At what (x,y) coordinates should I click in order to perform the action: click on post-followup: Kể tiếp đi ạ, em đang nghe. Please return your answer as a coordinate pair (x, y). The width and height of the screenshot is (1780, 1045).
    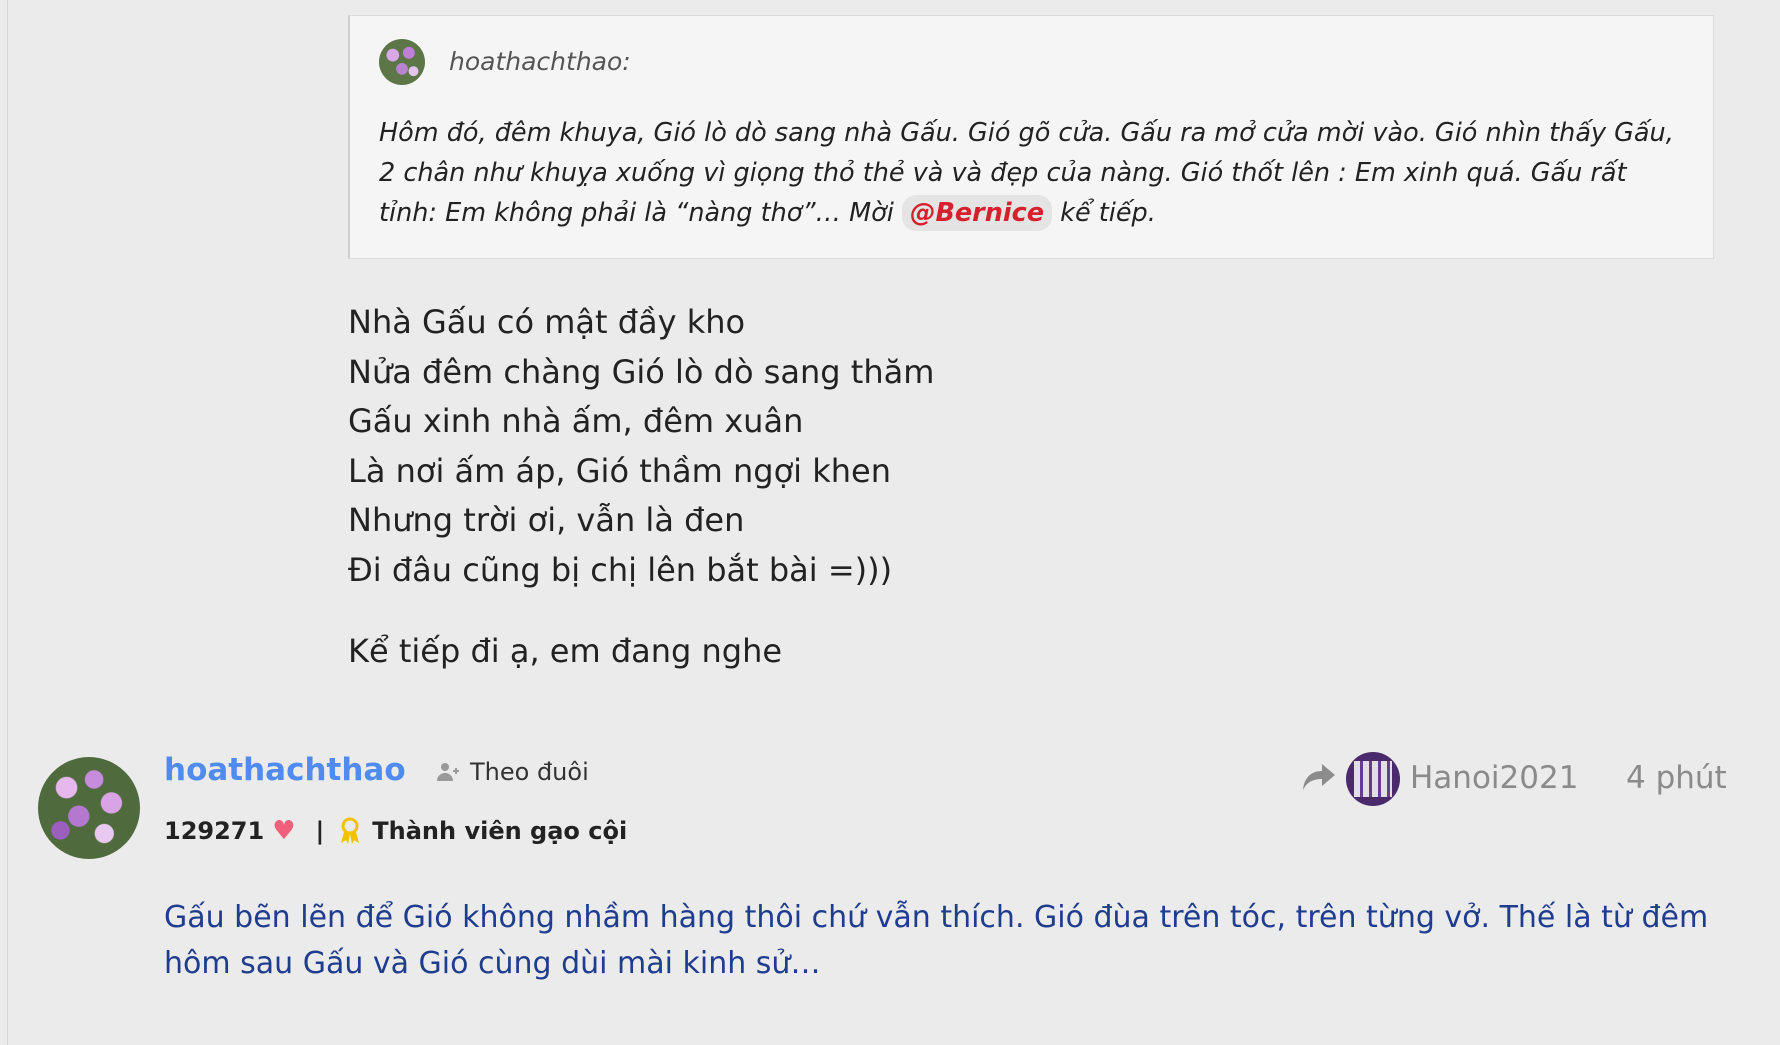
    Looking at the image, I should click on (565, 651).